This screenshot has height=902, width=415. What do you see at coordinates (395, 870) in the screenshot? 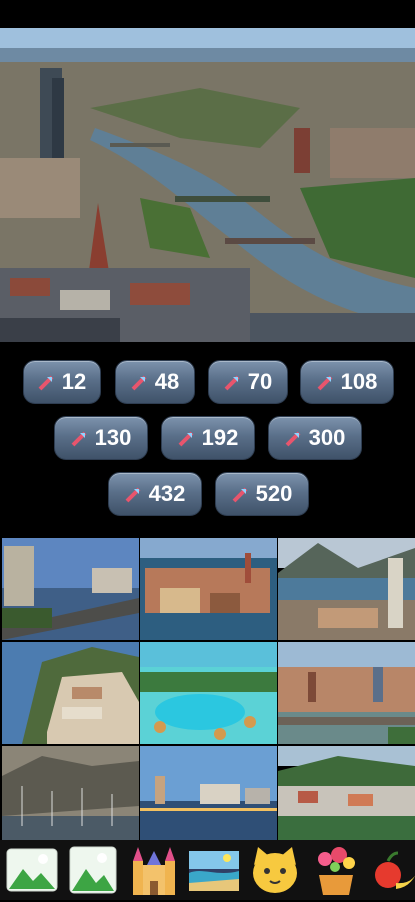
I see `fruit-icon` at bounding box center [395, 870].